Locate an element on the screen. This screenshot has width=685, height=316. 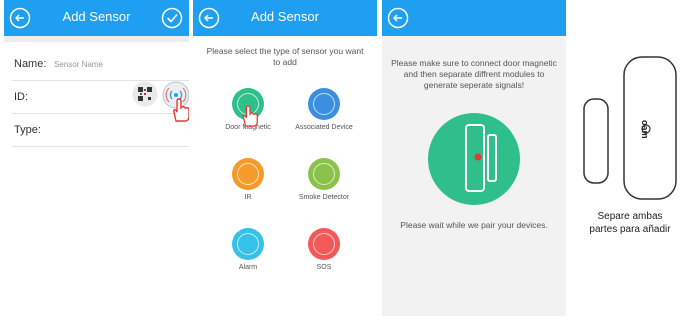
sensor-option-label: Associated Device is located at coordinates (324, 127).